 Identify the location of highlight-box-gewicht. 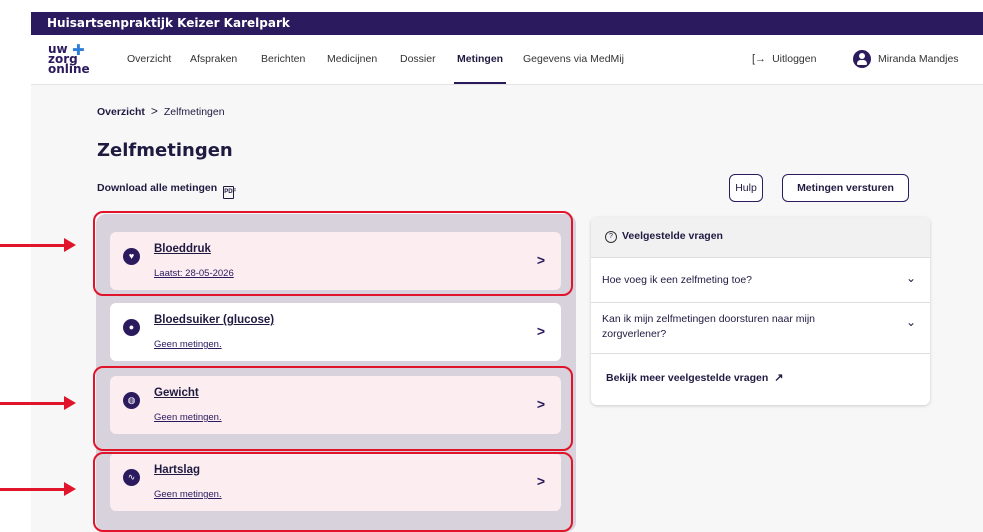
(333, 408).